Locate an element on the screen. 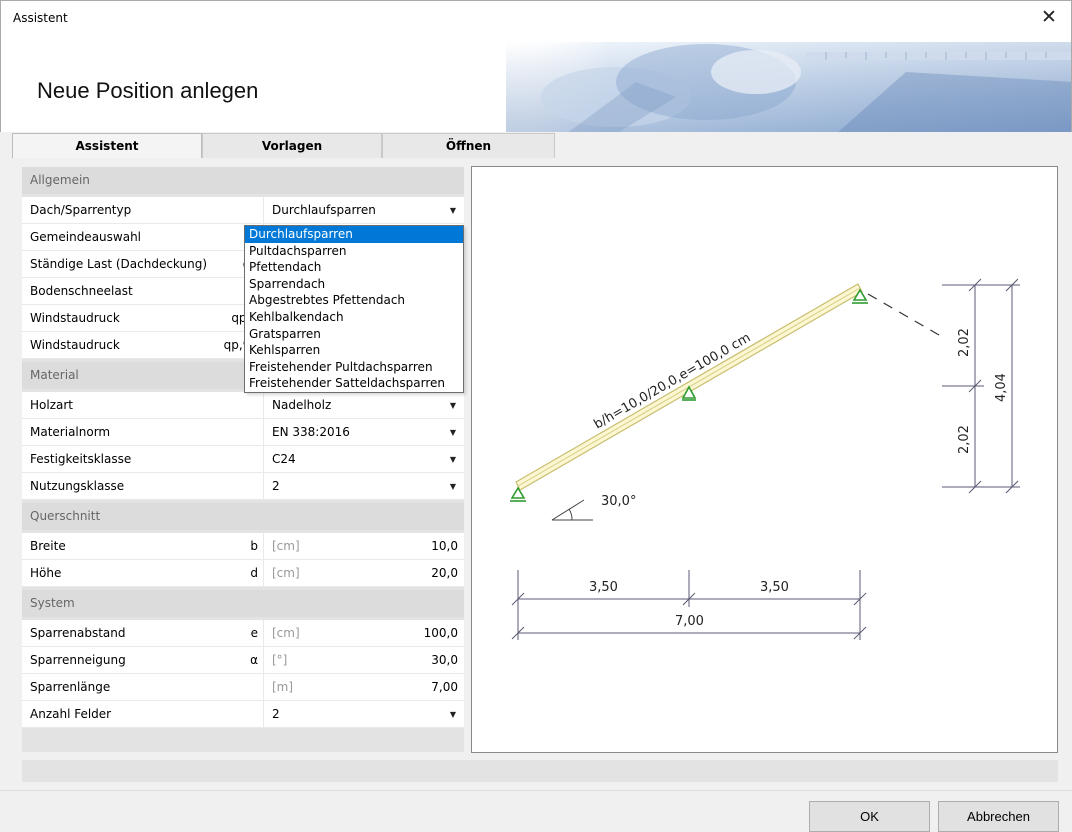 This screenshot has height=832, width=1072. dim-label-v1: 2,02 is located at coordinates (964, 342).